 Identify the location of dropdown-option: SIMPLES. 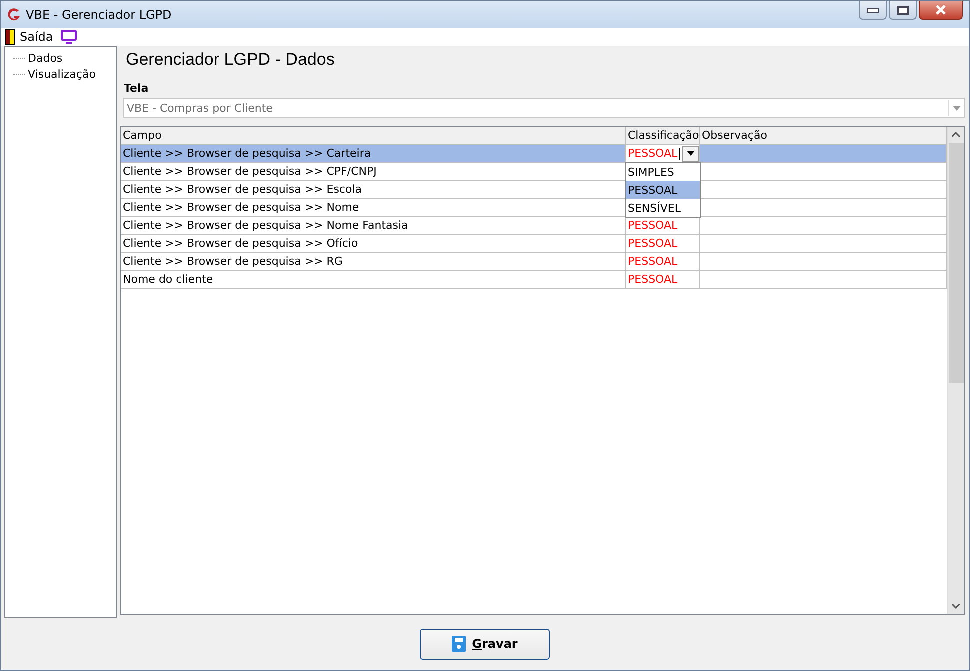
(663, 172).